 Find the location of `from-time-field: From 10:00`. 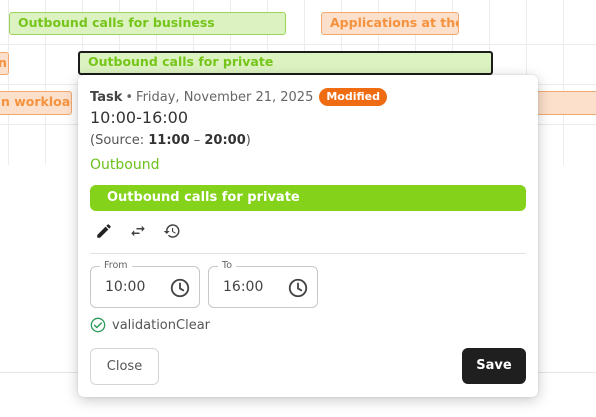

from-time-field: From 10:00 is located at coordinates (145, 284).